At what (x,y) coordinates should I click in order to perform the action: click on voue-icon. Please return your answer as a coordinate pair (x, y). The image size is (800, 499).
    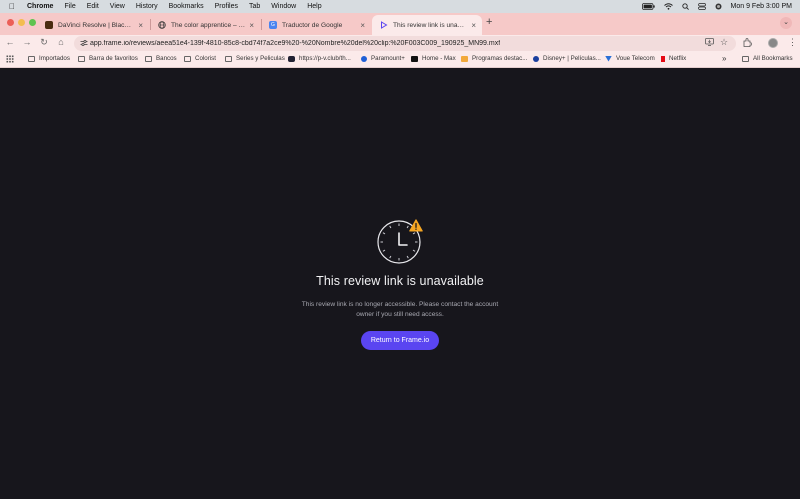
    Looking at the image, I should click on (608, 58).